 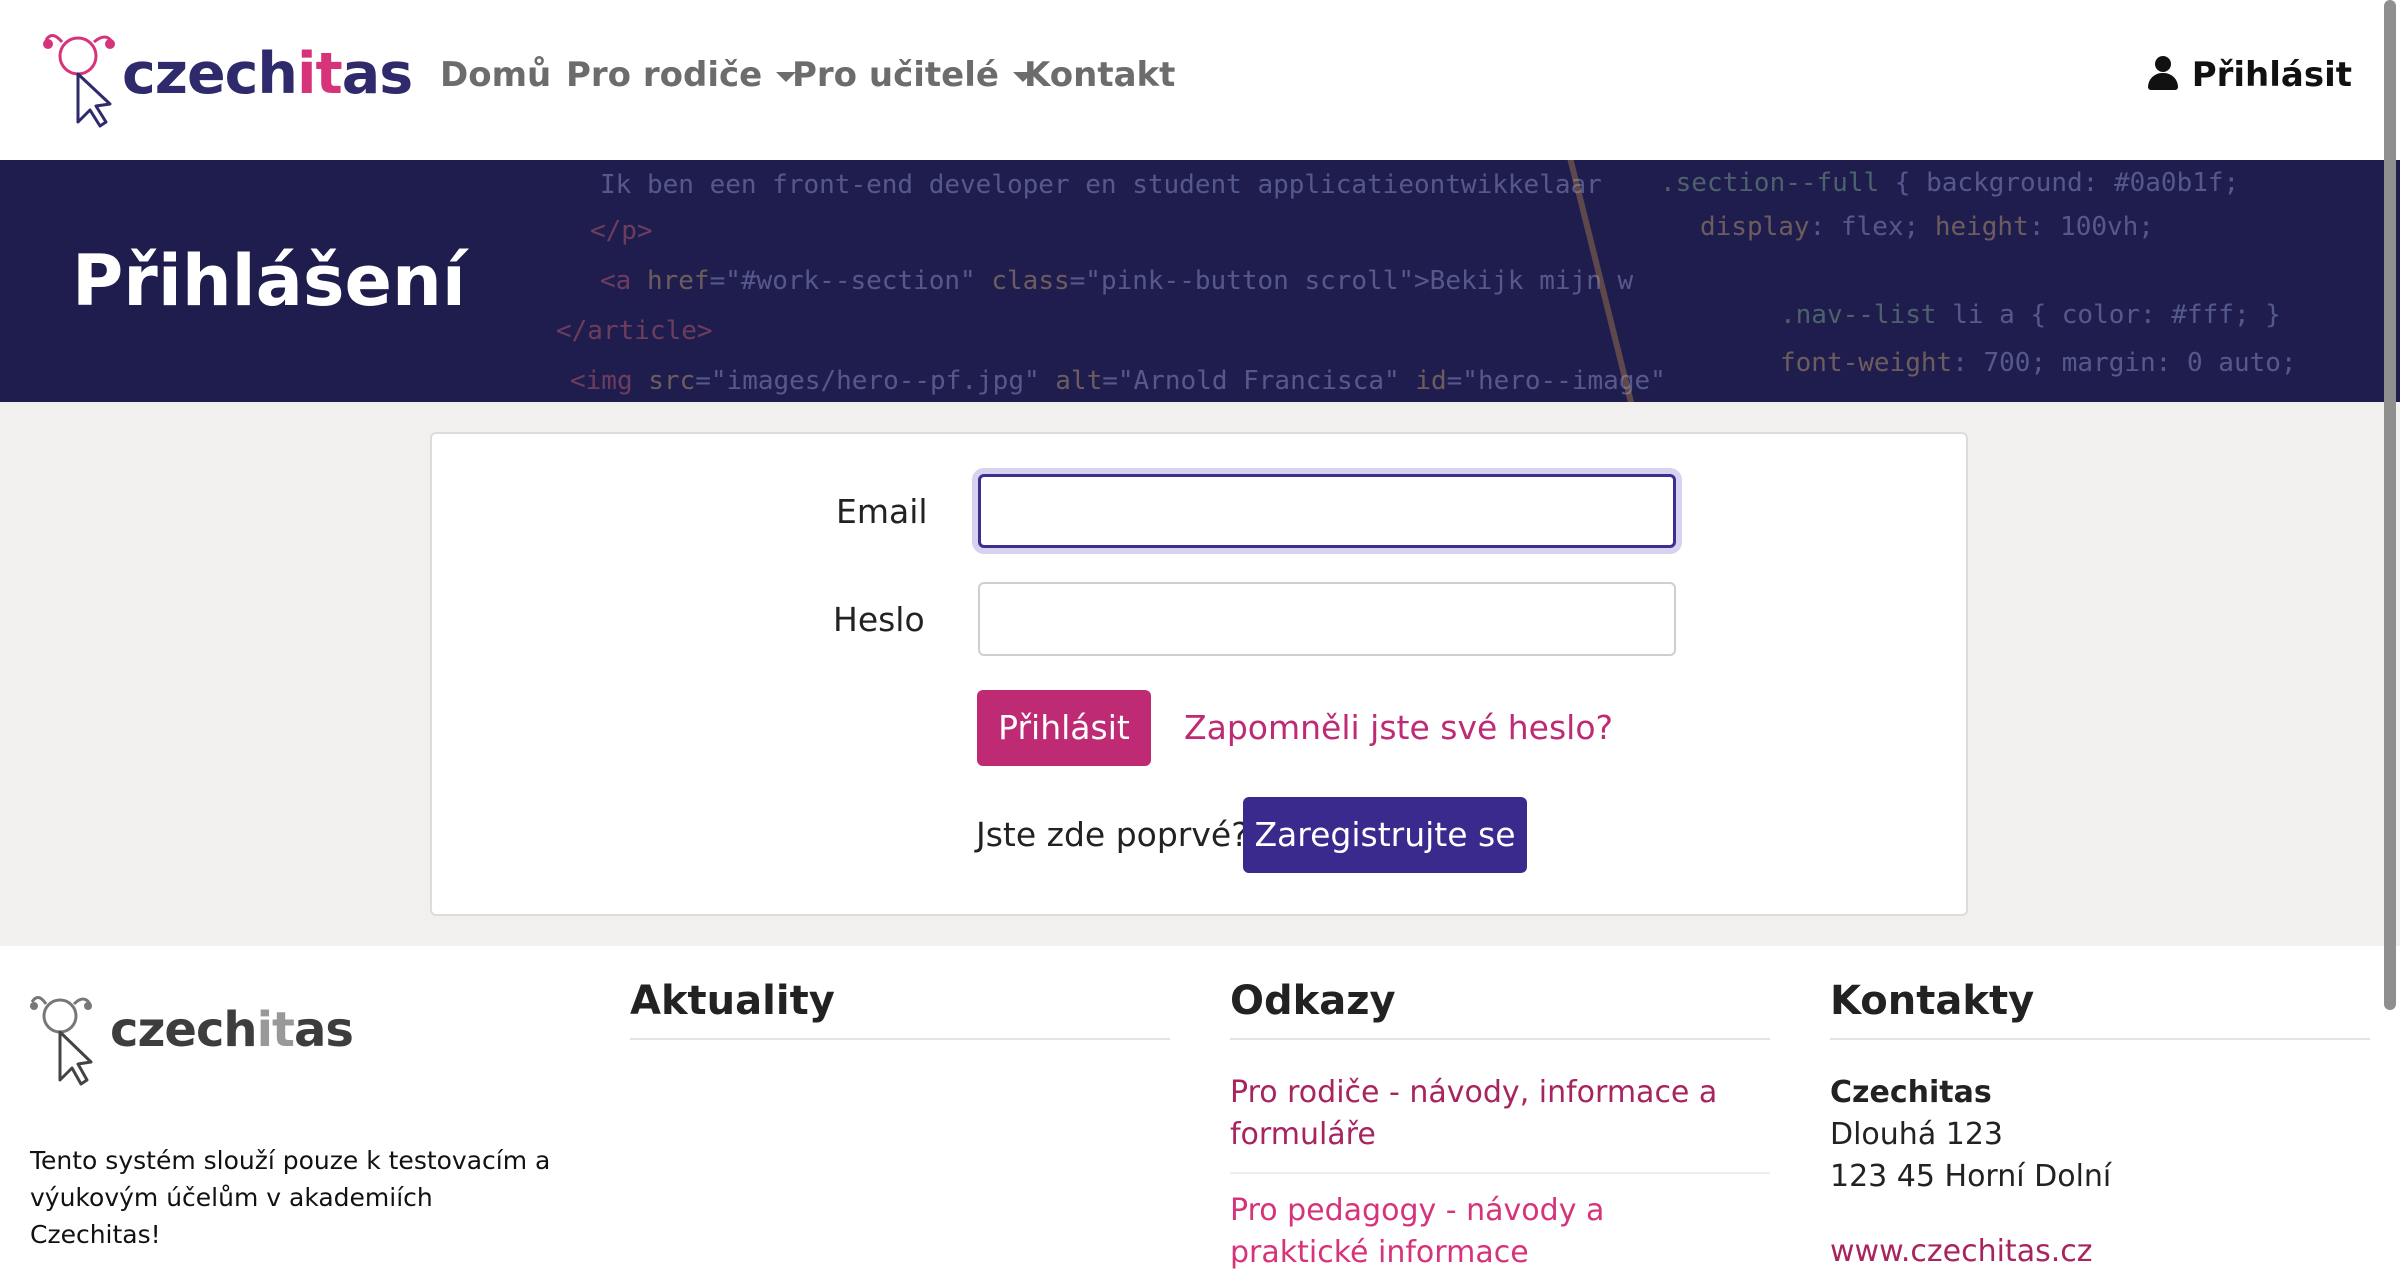 I want to click on first-time-text: Jste zde poprvé?, so click(x=1112, y=834).